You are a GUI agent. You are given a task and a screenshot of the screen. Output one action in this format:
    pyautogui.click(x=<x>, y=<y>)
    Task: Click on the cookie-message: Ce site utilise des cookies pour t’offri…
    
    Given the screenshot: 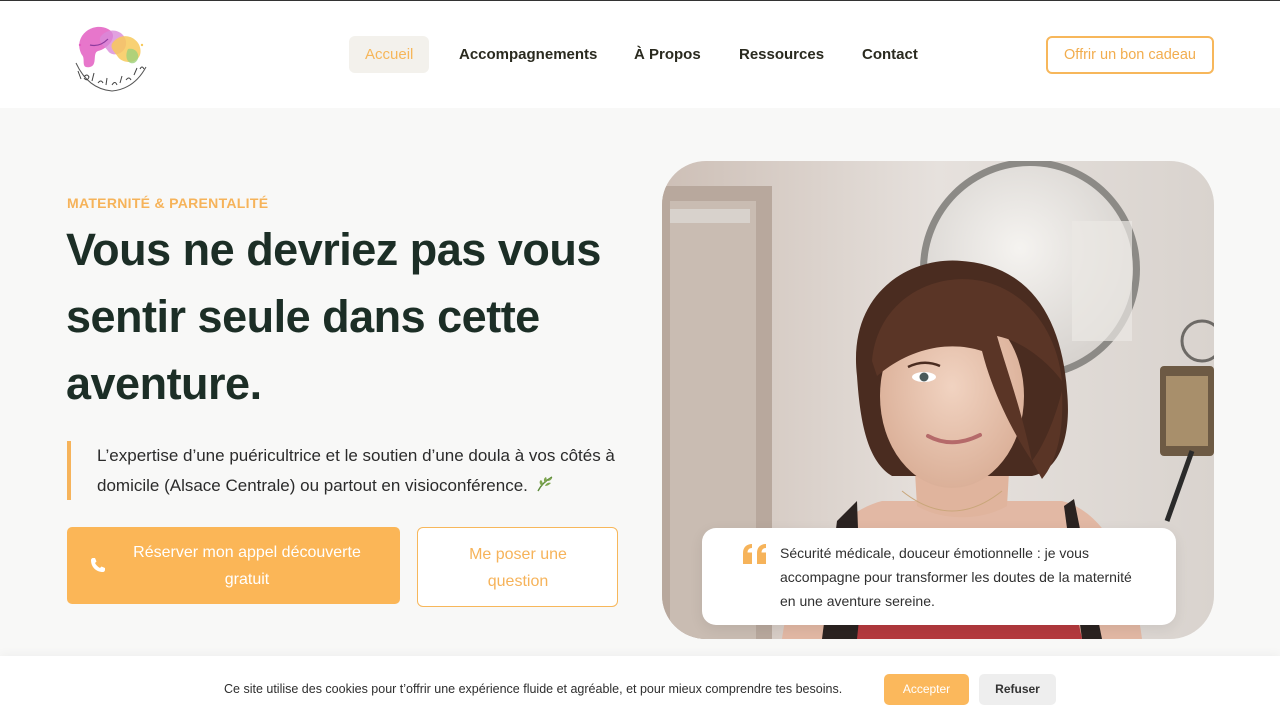 What is the action you would take?
    pyautogui.click(x=533, y=689)
    